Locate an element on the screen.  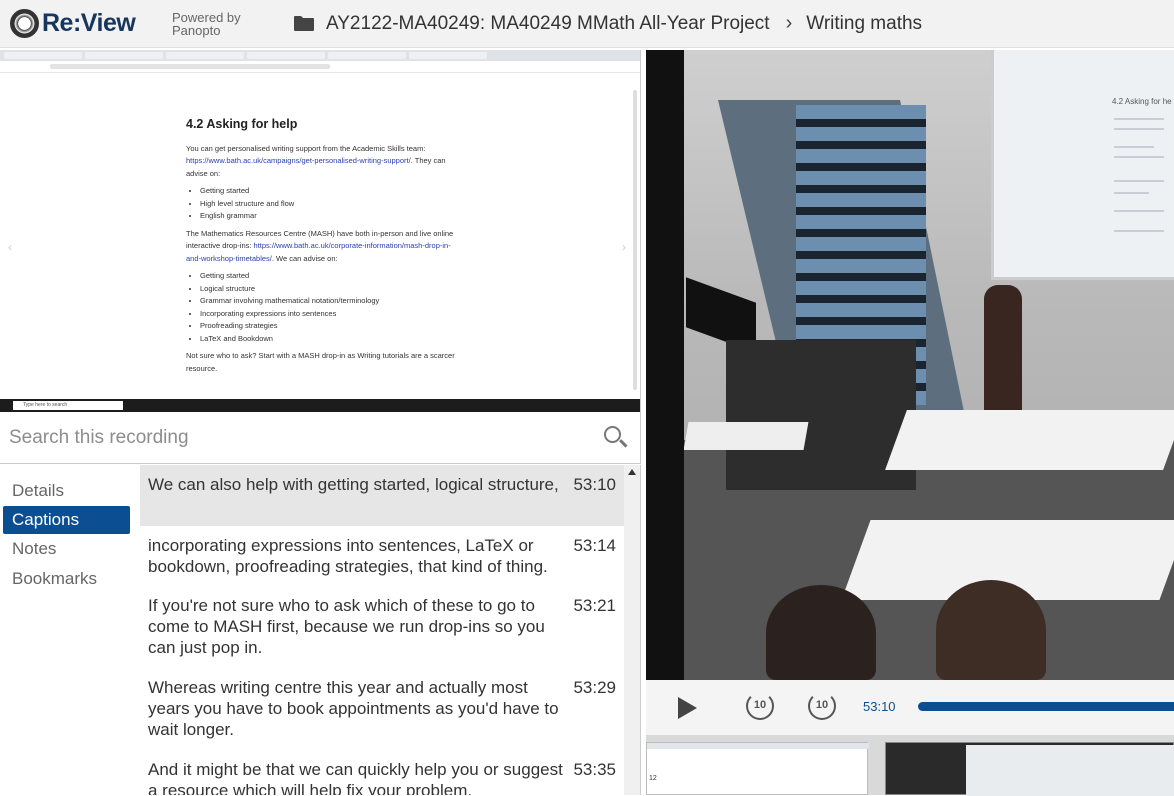
player-controls: 10 10 53:10 is located at coordinates (910, 707).